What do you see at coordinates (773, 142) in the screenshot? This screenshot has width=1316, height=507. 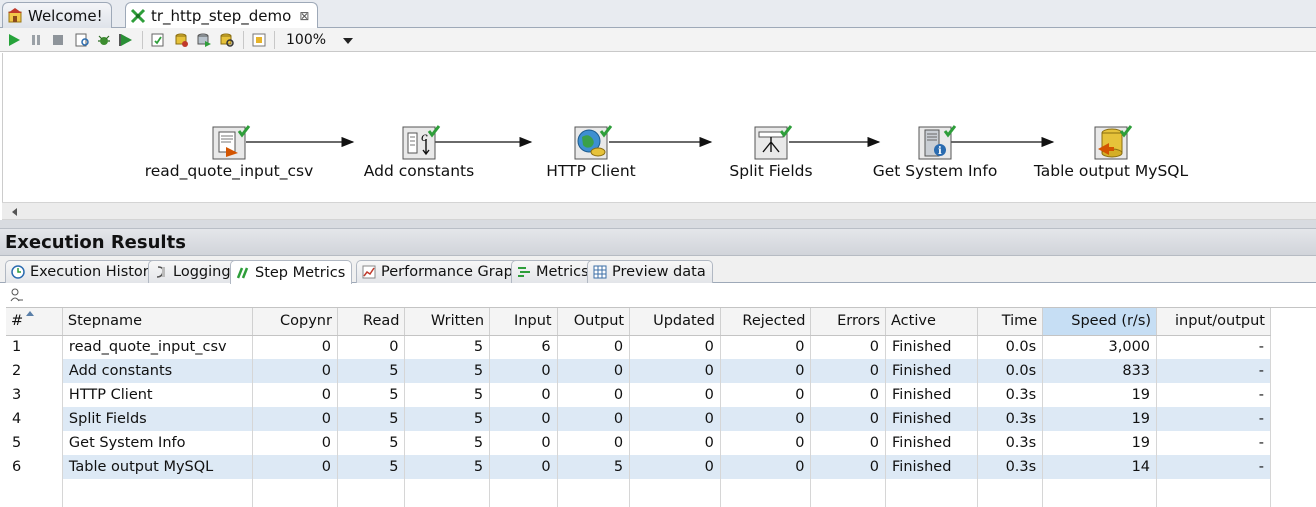 I see `split-fields-icon` at bounding box center [773, 142].